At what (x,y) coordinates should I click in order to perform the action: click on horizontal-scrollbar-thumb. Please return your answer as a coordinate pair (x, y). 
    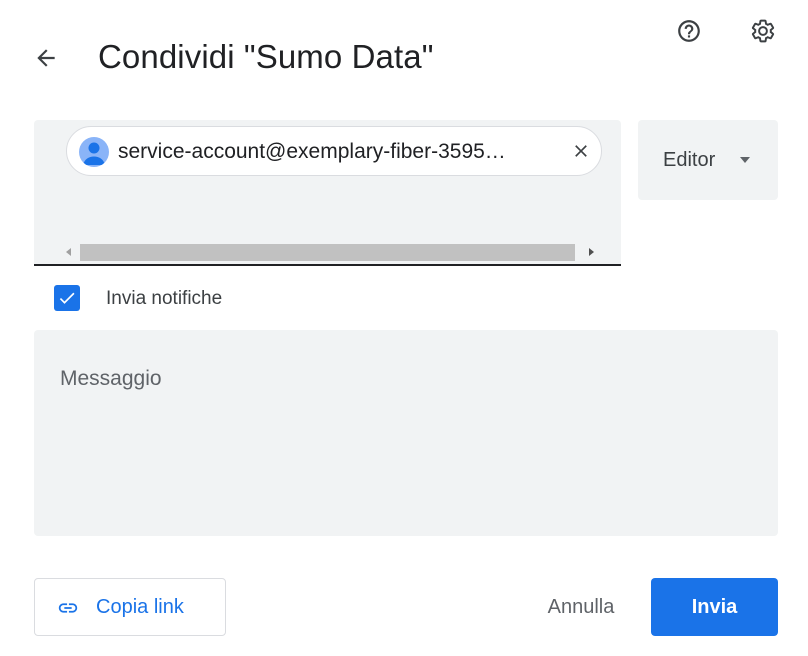
    Looking at the image, I should click on (327, 252).